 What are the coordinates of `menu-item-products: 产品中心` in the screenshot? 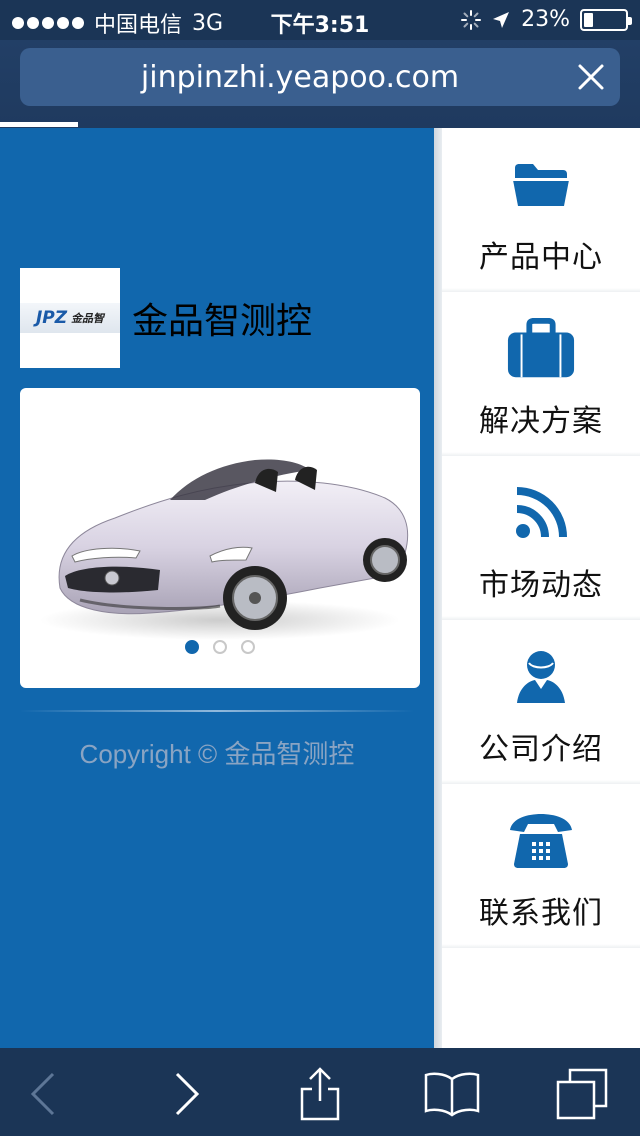 It's located at (541, 210).